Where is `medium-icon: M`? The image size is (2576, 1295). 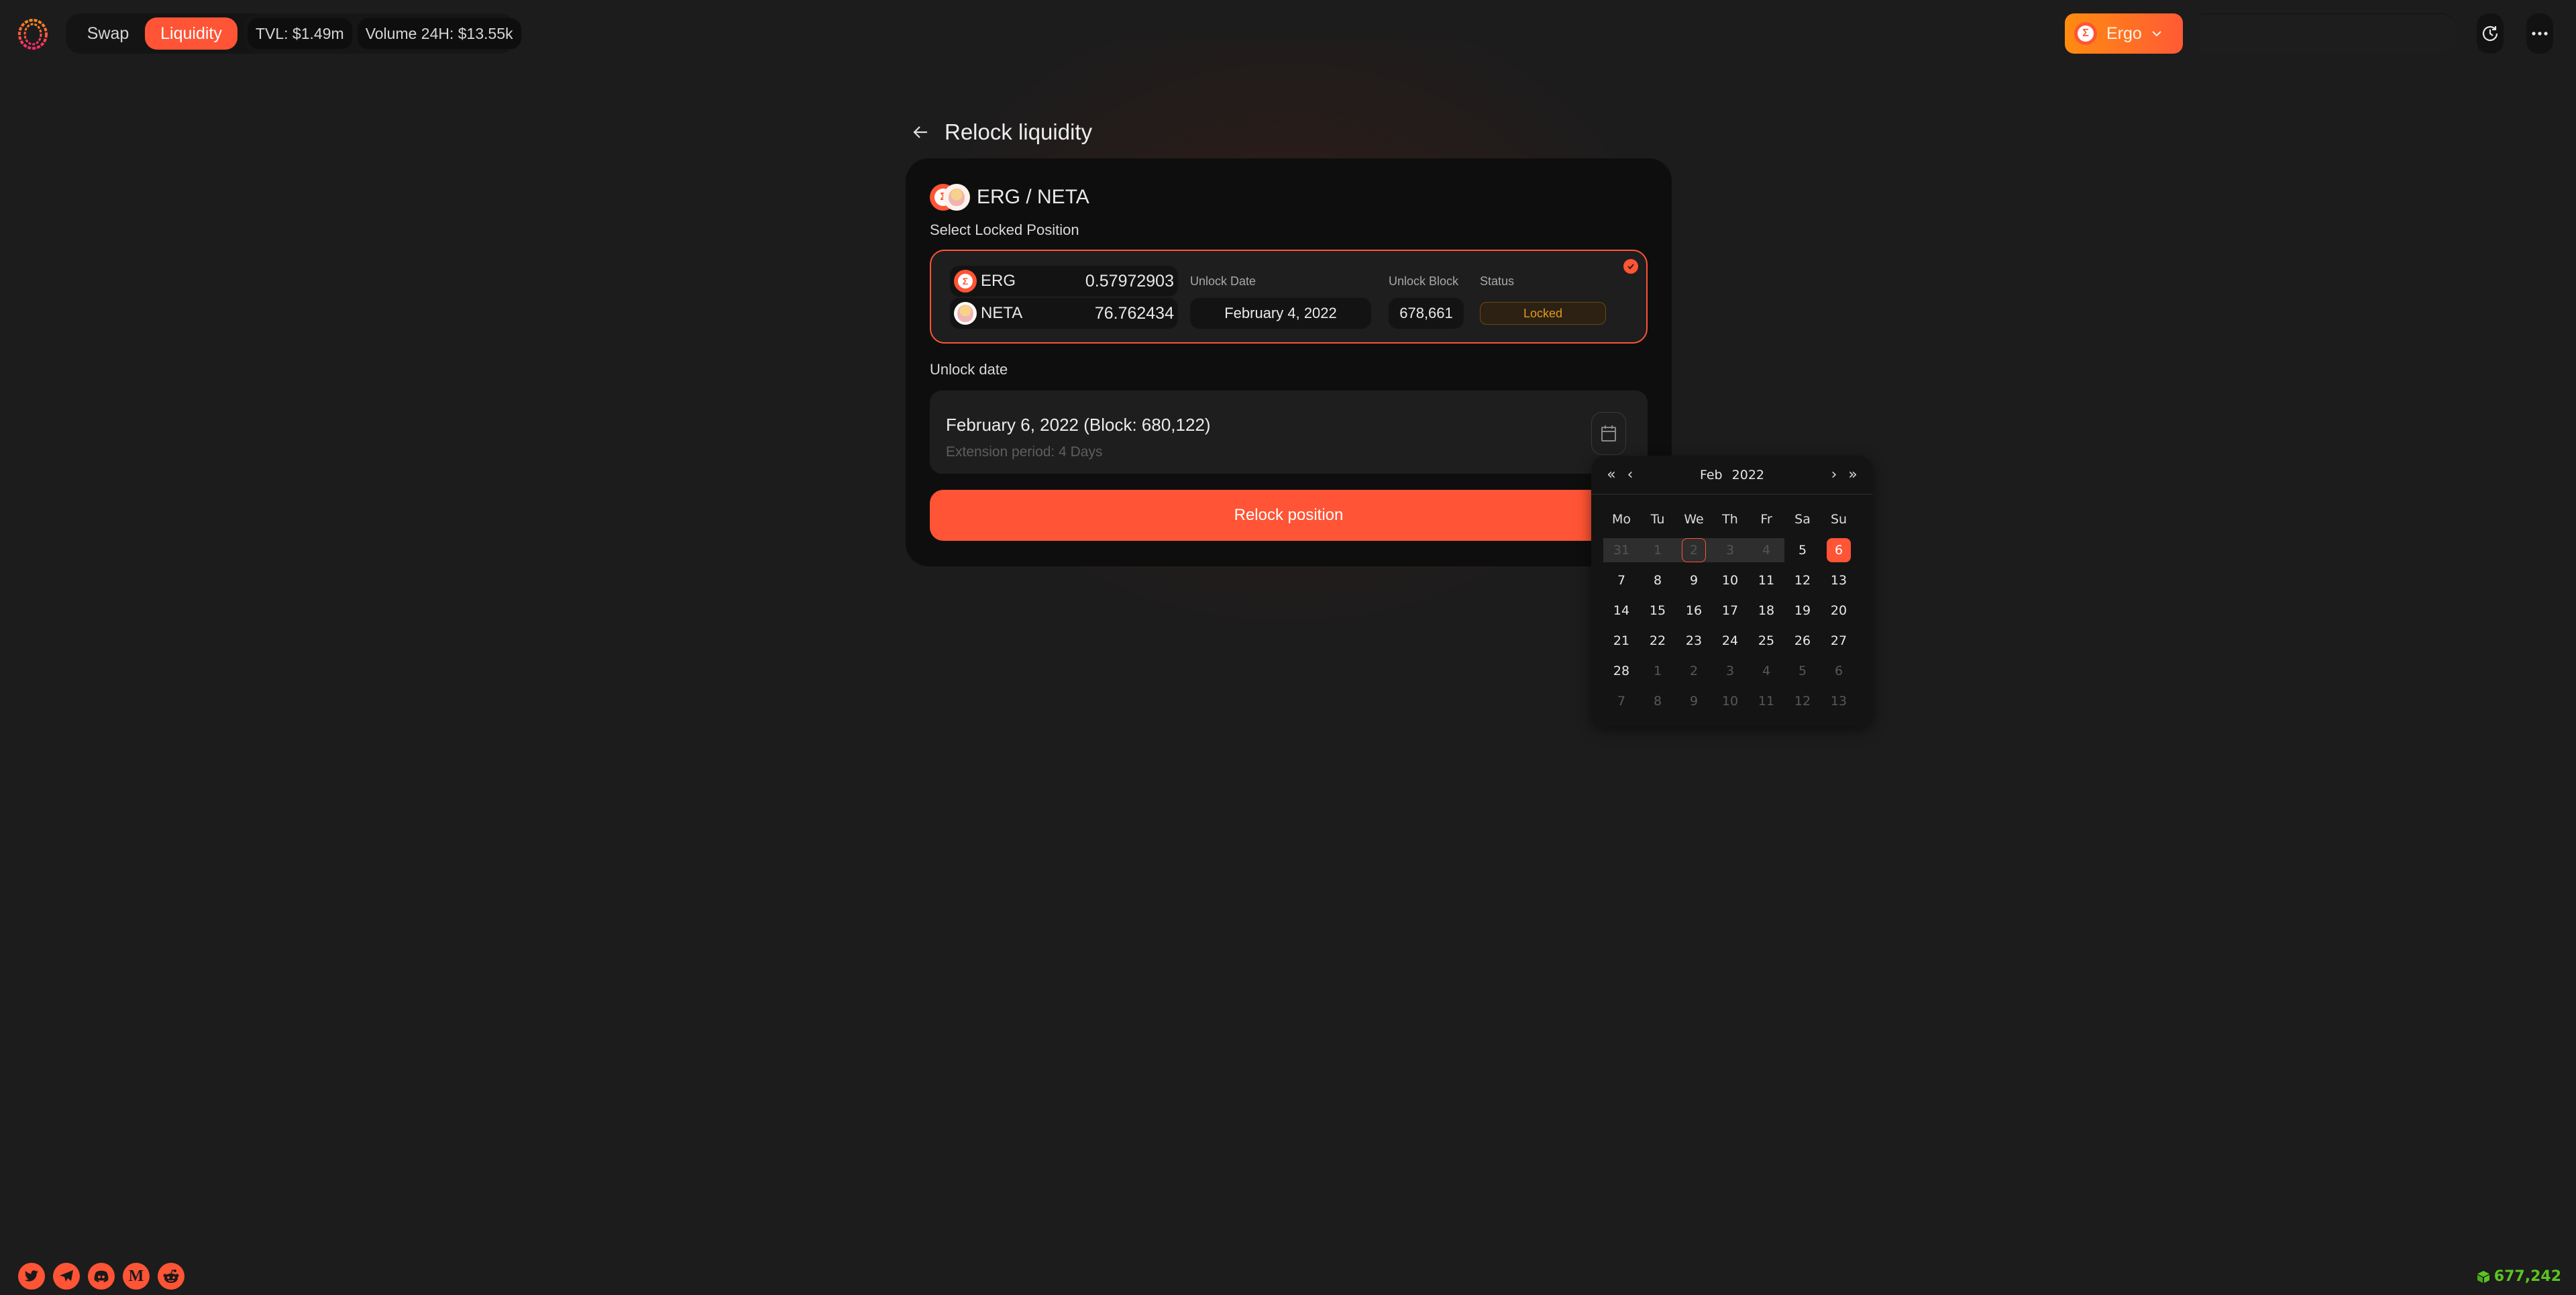 medium-icon: M is located at coordinates (136, 1276).